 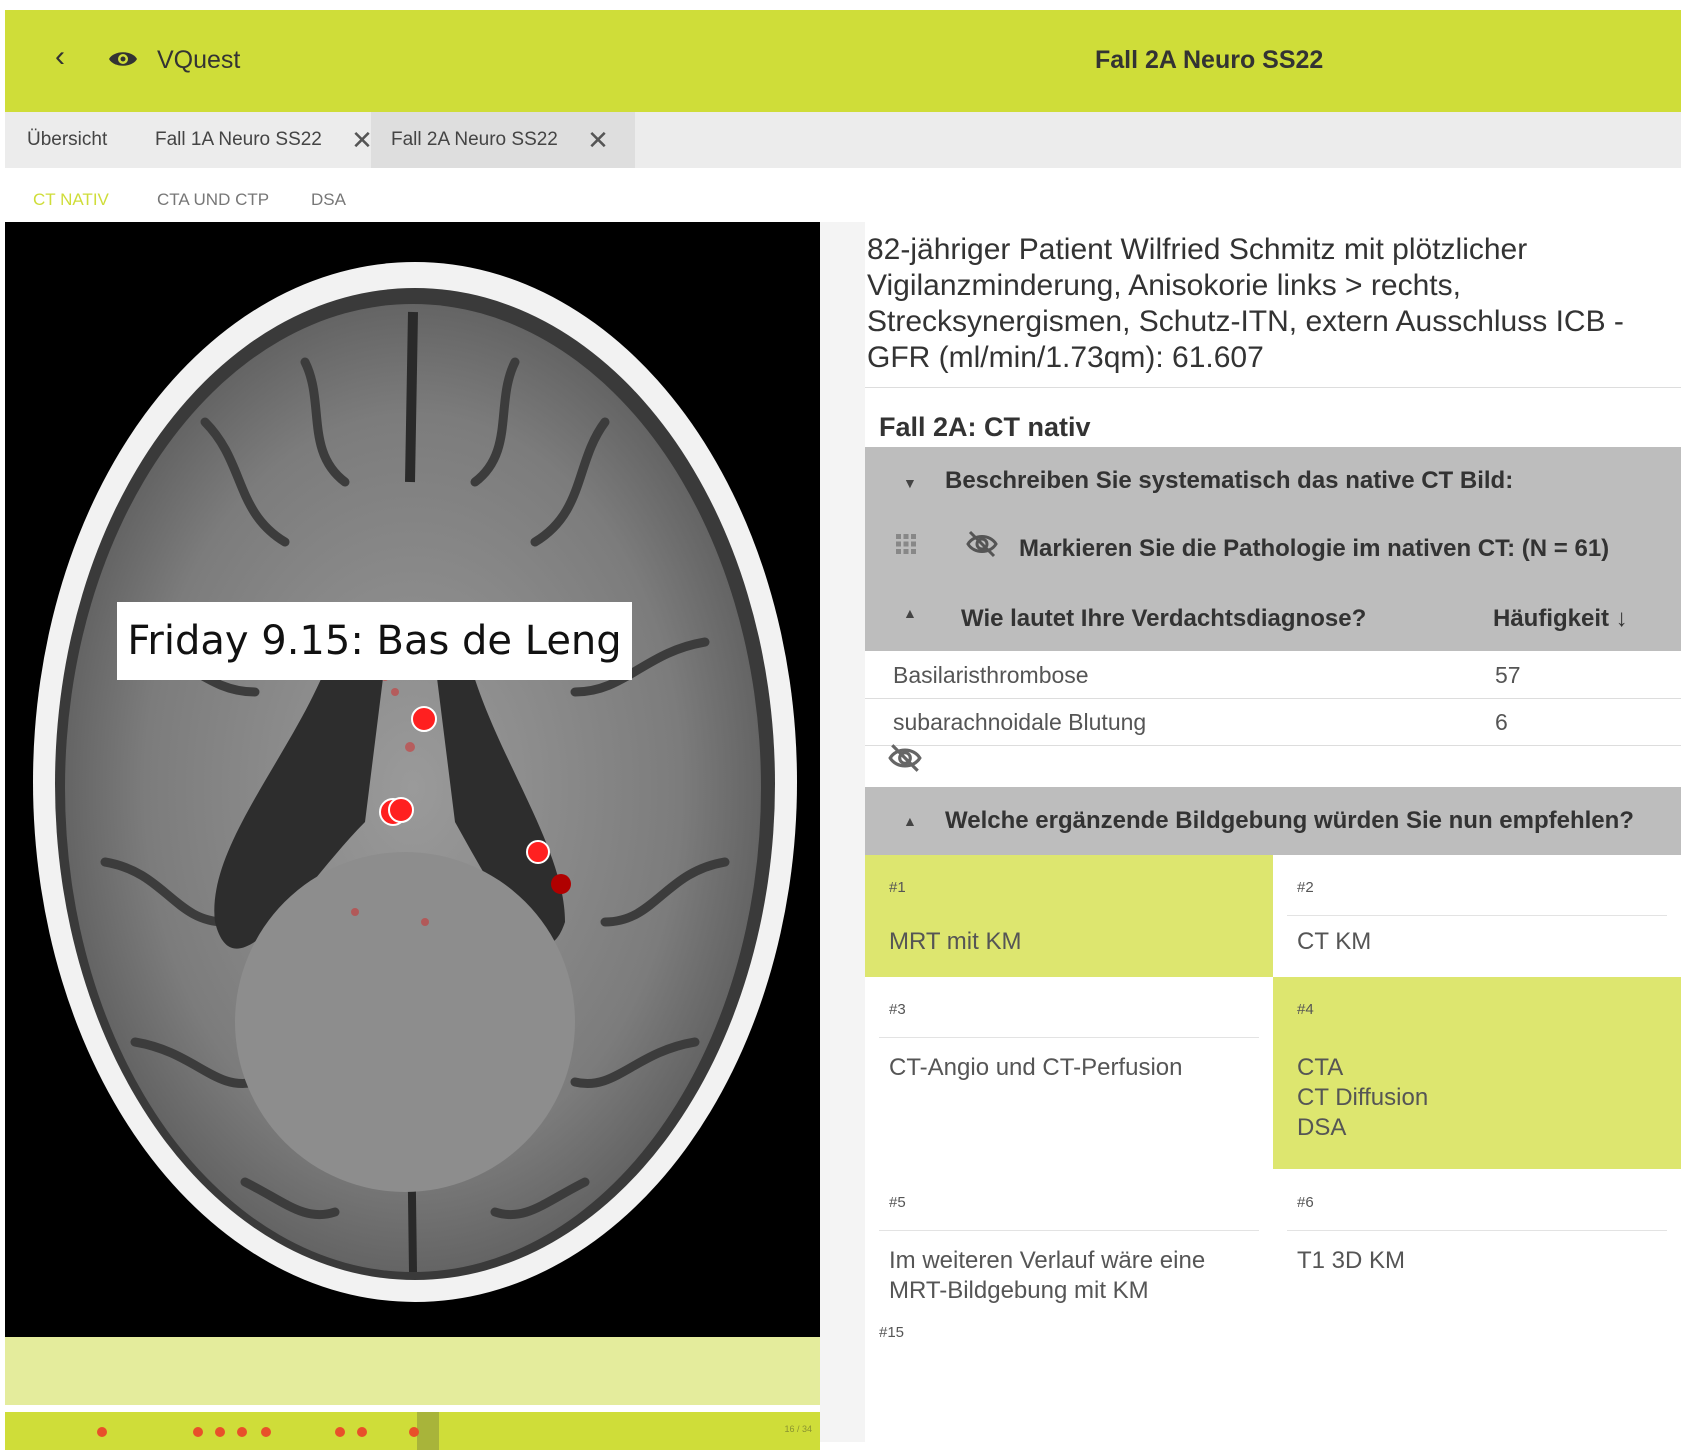 What do you see at coordinates (910, 483) in the screenshot?
I see `caret-down-icon: ▼` at bounding box center [910, 483].